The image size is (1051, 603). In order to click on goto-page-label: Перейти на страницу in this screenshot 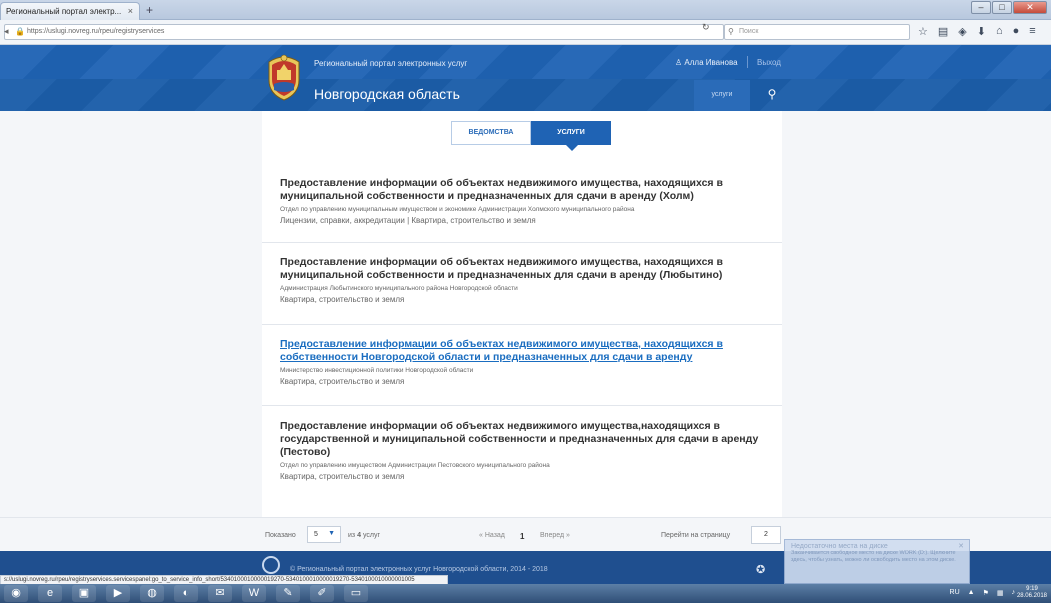, I will do `click(696, 535)`.